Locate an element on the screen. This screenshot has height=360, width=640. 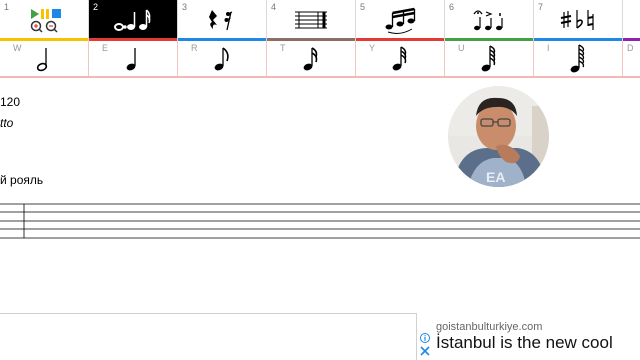
palette-group-7: 7 is located at coordinates (578, 20).